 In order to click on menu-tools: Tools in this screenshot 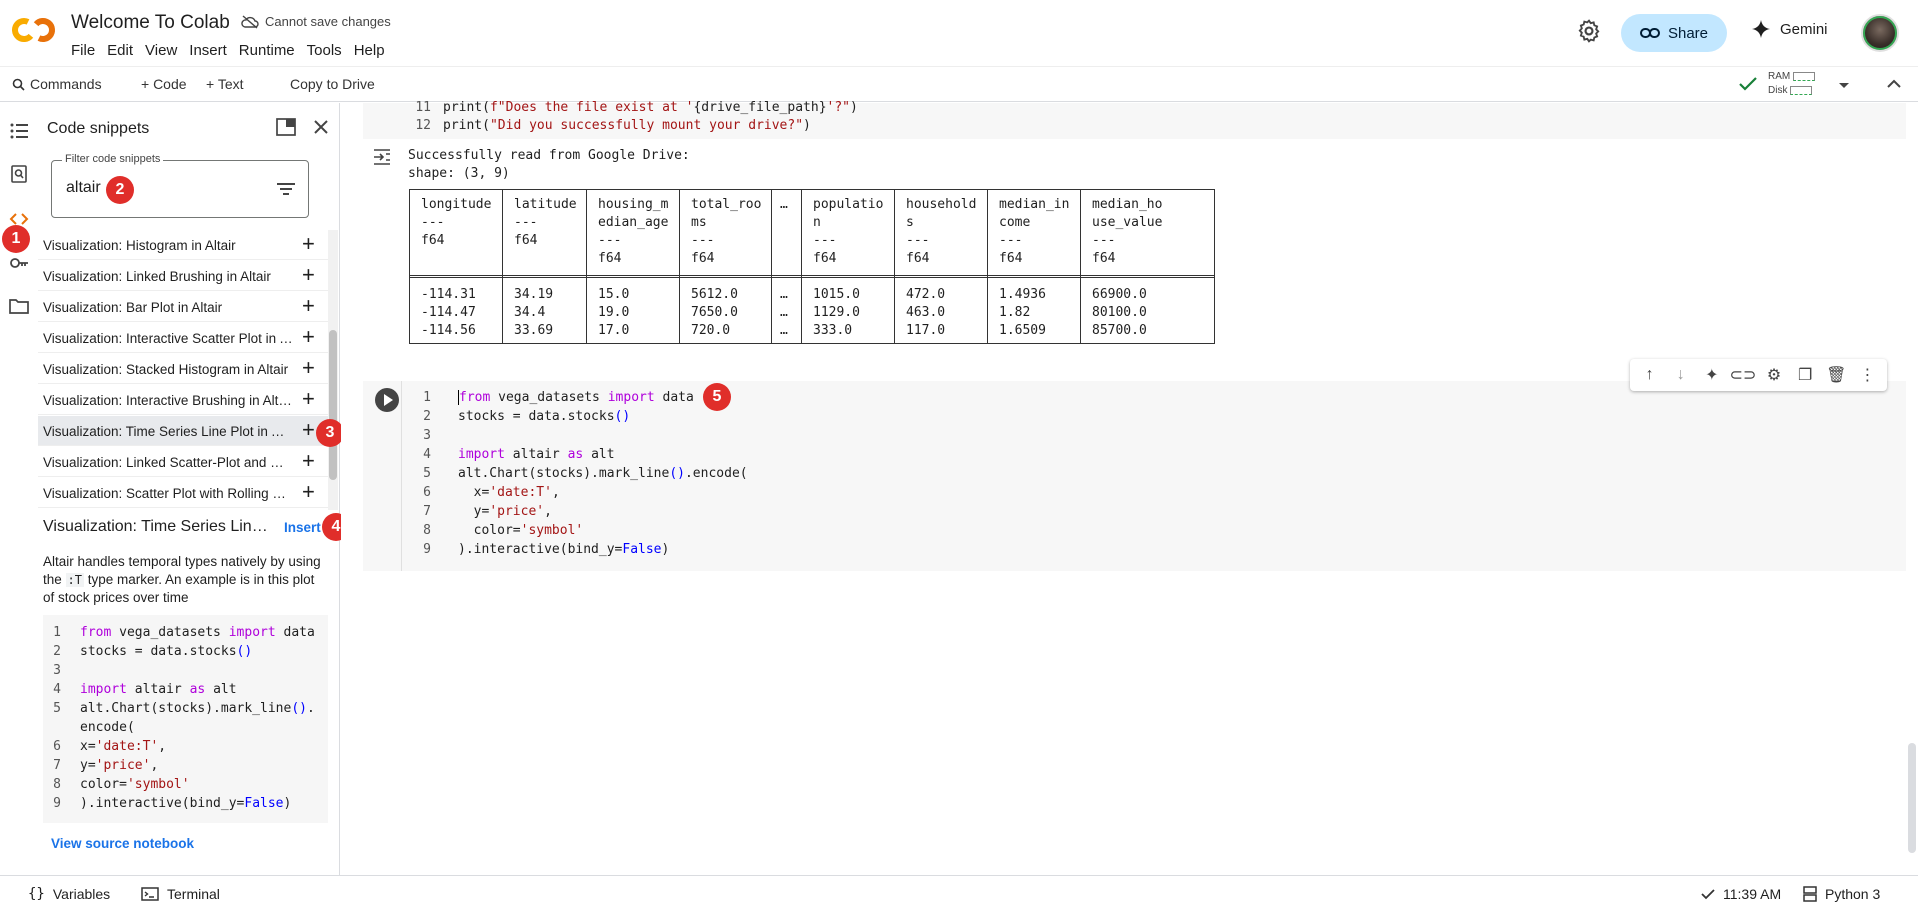, I will do `click(328, 50)`.